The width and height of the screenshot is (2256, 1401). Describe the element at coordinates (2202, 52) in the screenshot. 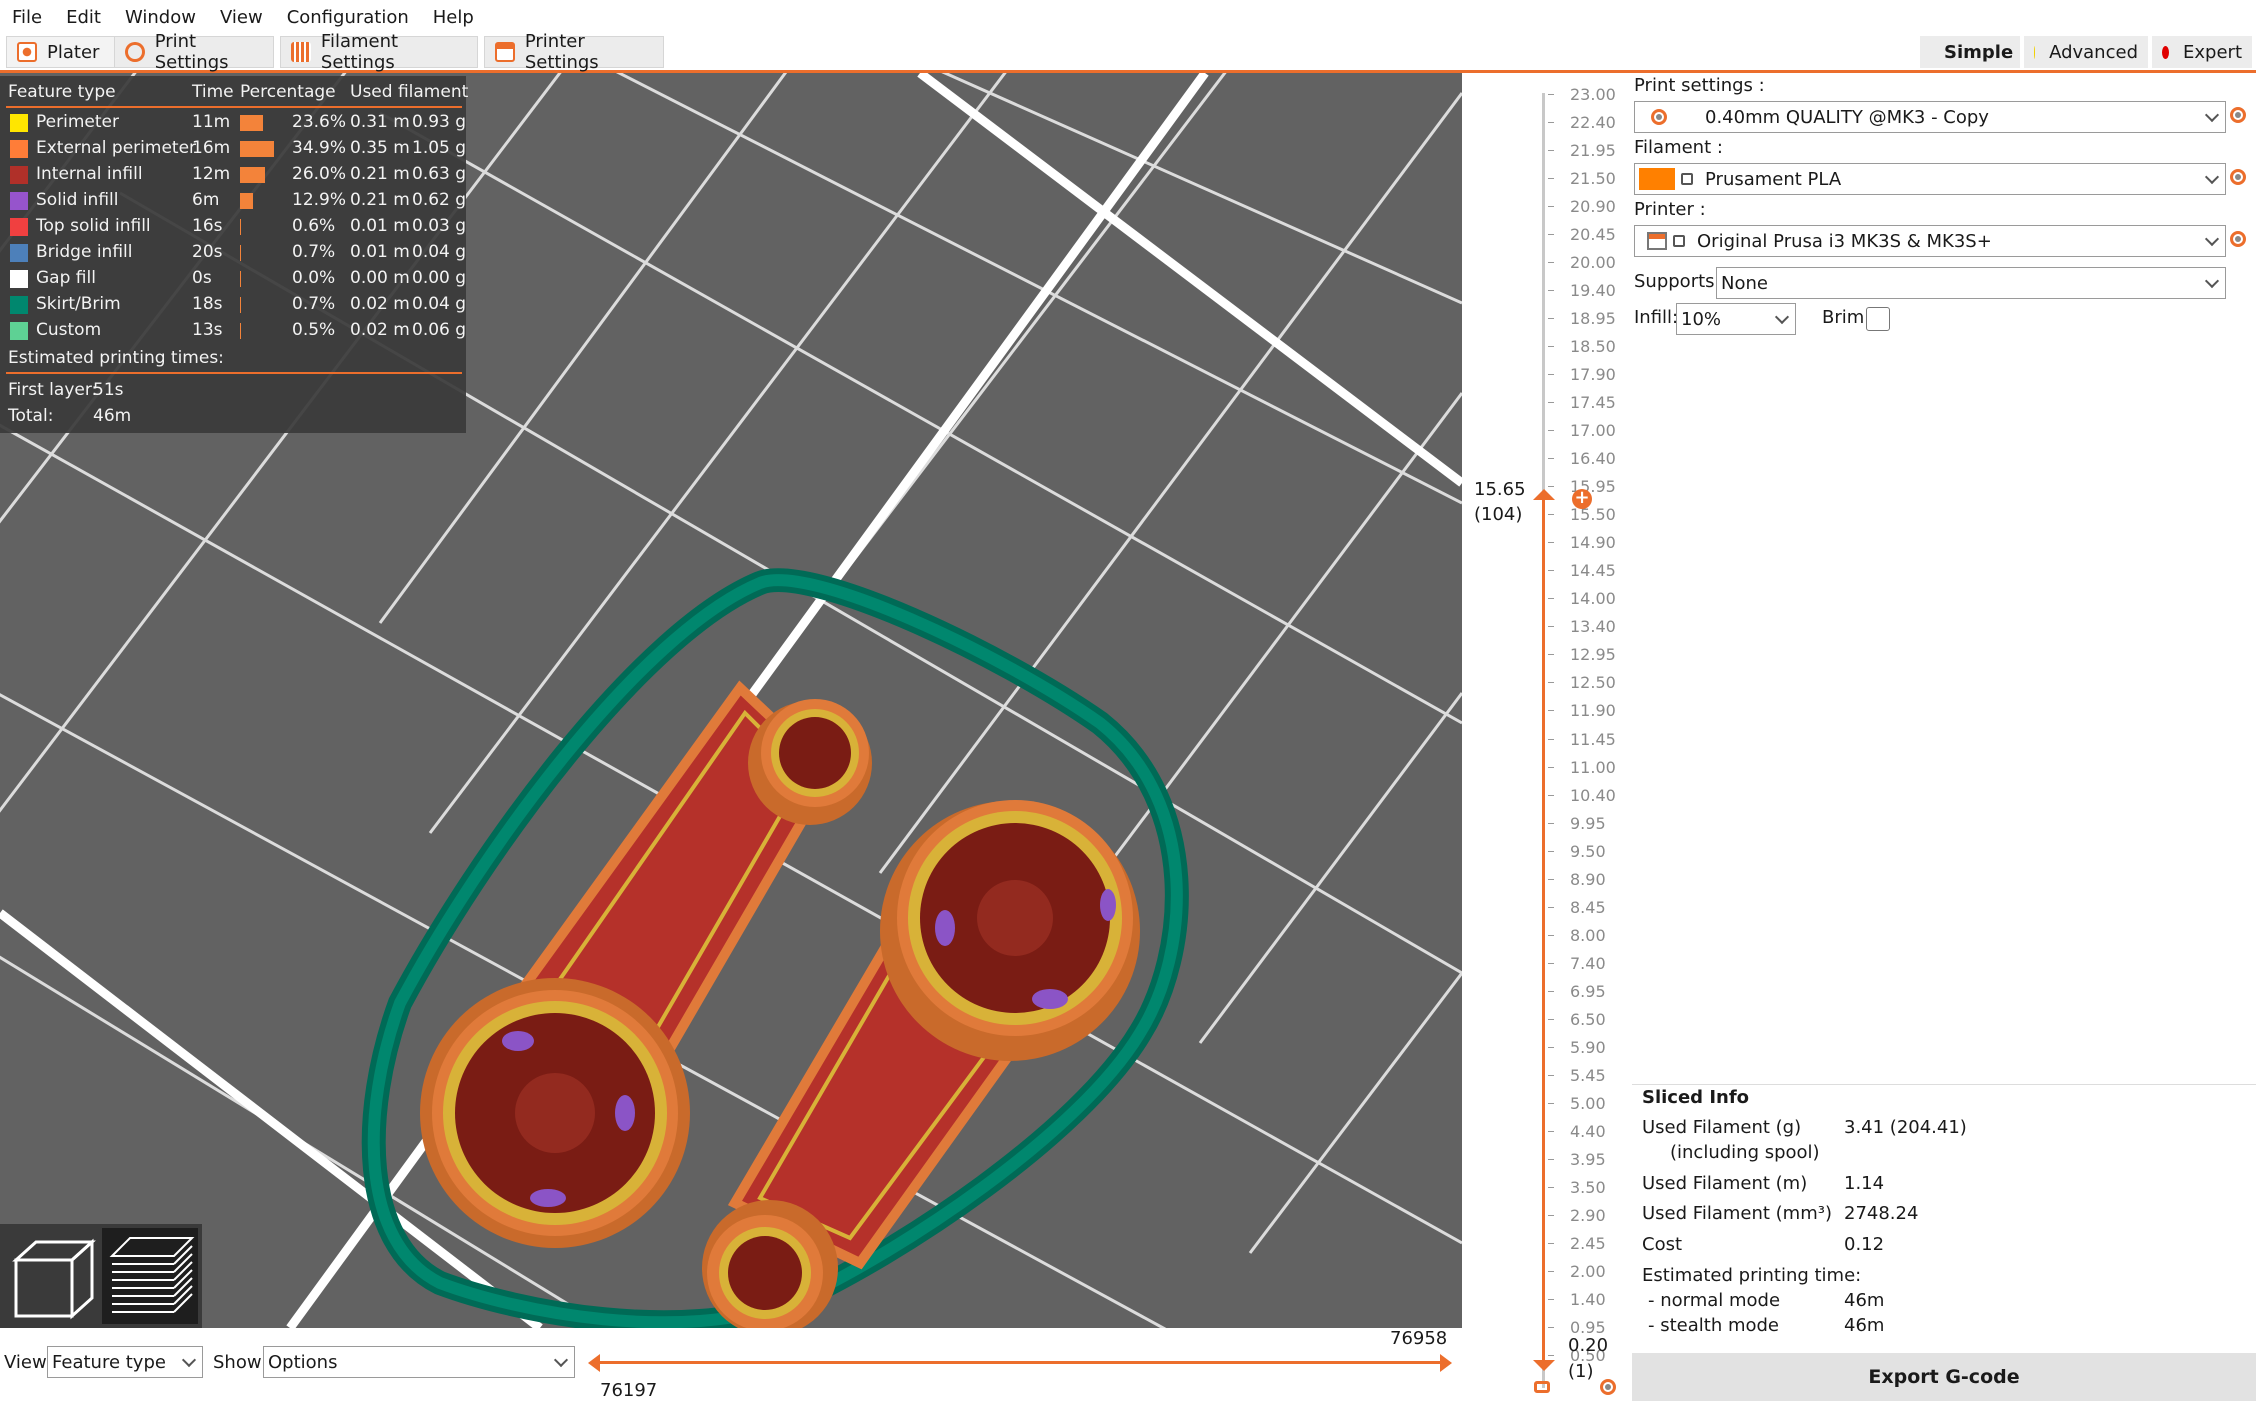

I see `mode-expert: Expert` at that location.